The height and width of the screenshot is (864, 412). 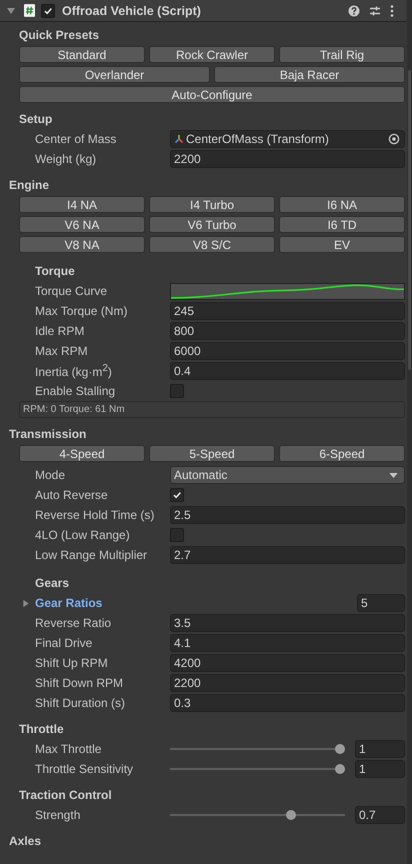 I want to click on number-field: 0.7, so click(x=380, y=815).